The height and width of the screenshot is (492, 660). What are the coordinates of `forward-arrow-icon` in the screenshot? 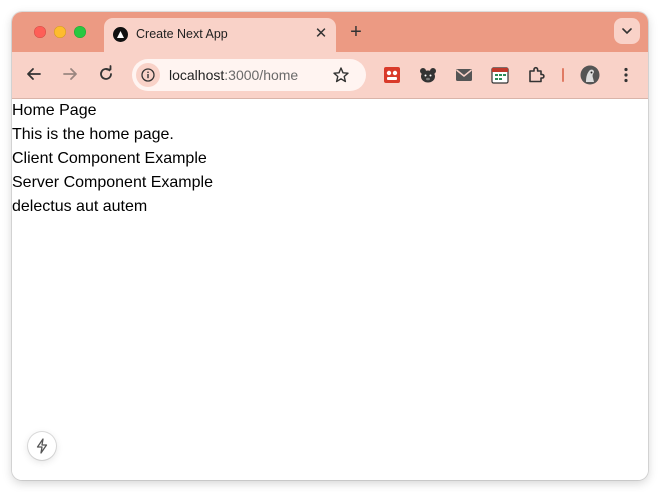 It's located at (70, 74).